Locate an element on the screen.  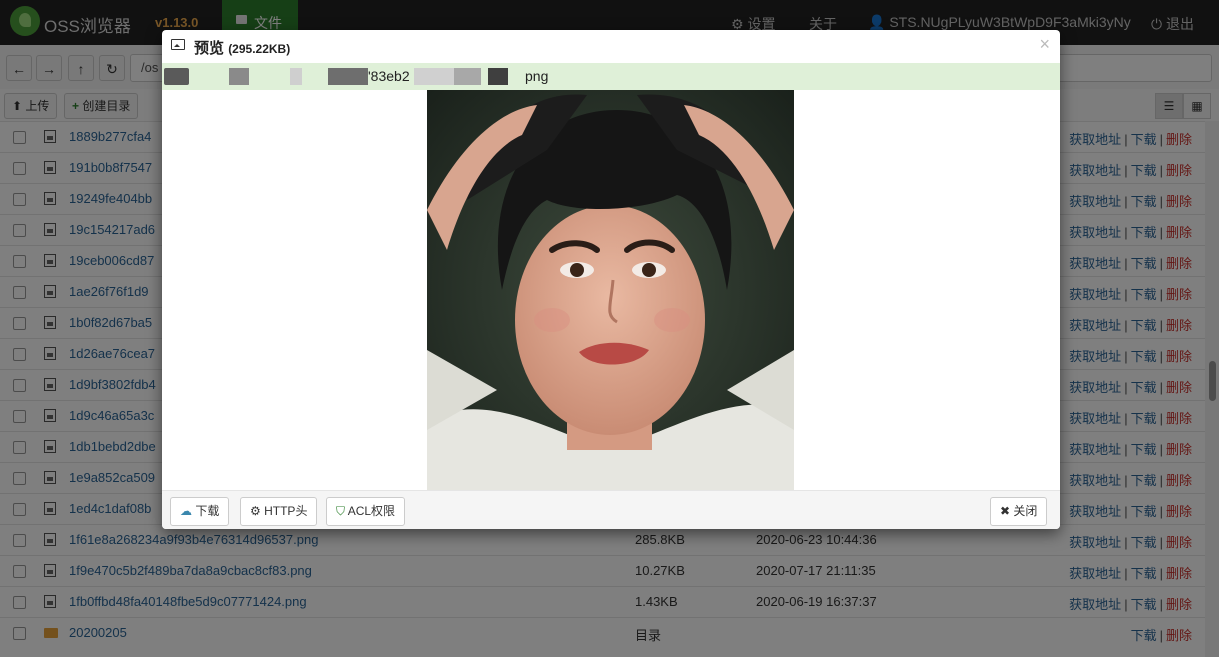
modal-title: 预览 (295.22KB) is located at coordinates (242, 47).